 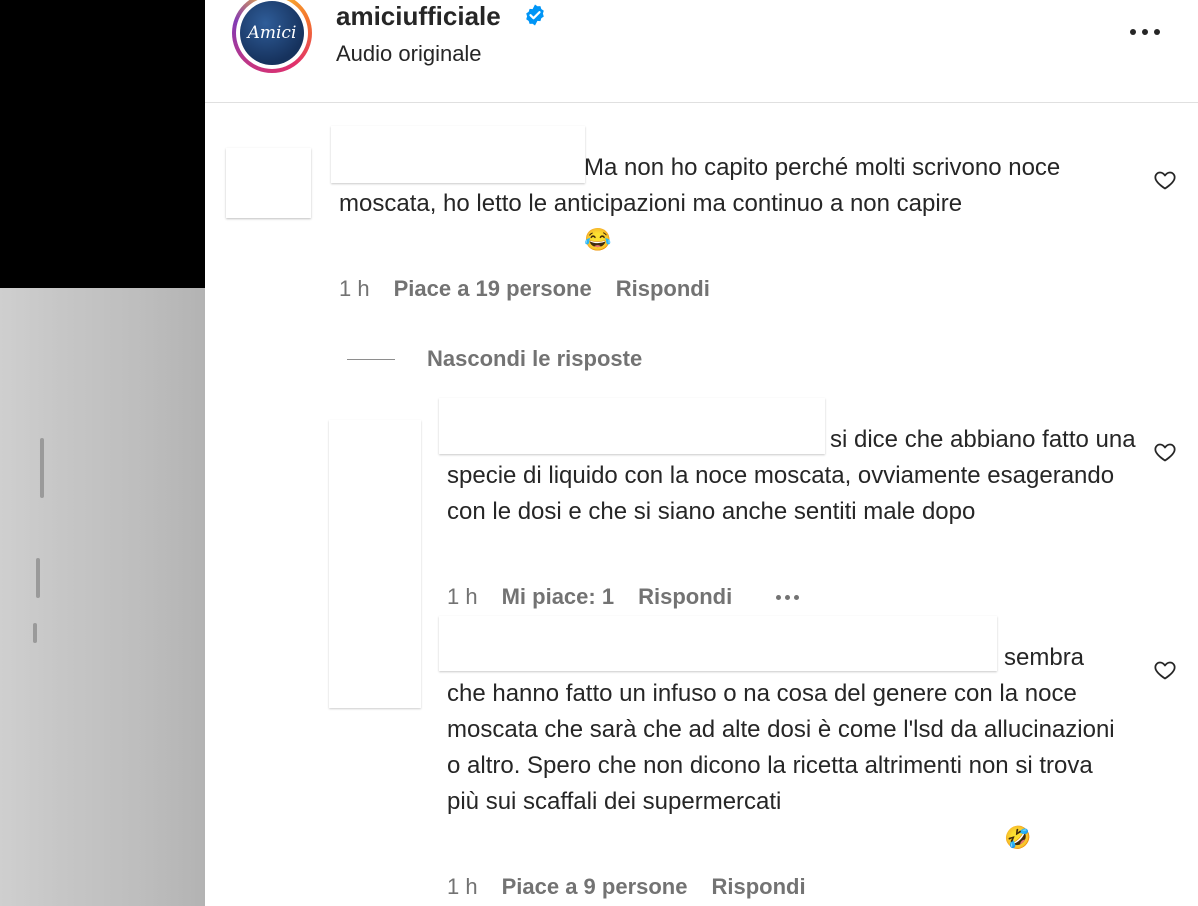 What do you see at coordinates (598, 239) in the screenshot?
I see `laughing-emoji: 😂` at bounding box center [598, 239].